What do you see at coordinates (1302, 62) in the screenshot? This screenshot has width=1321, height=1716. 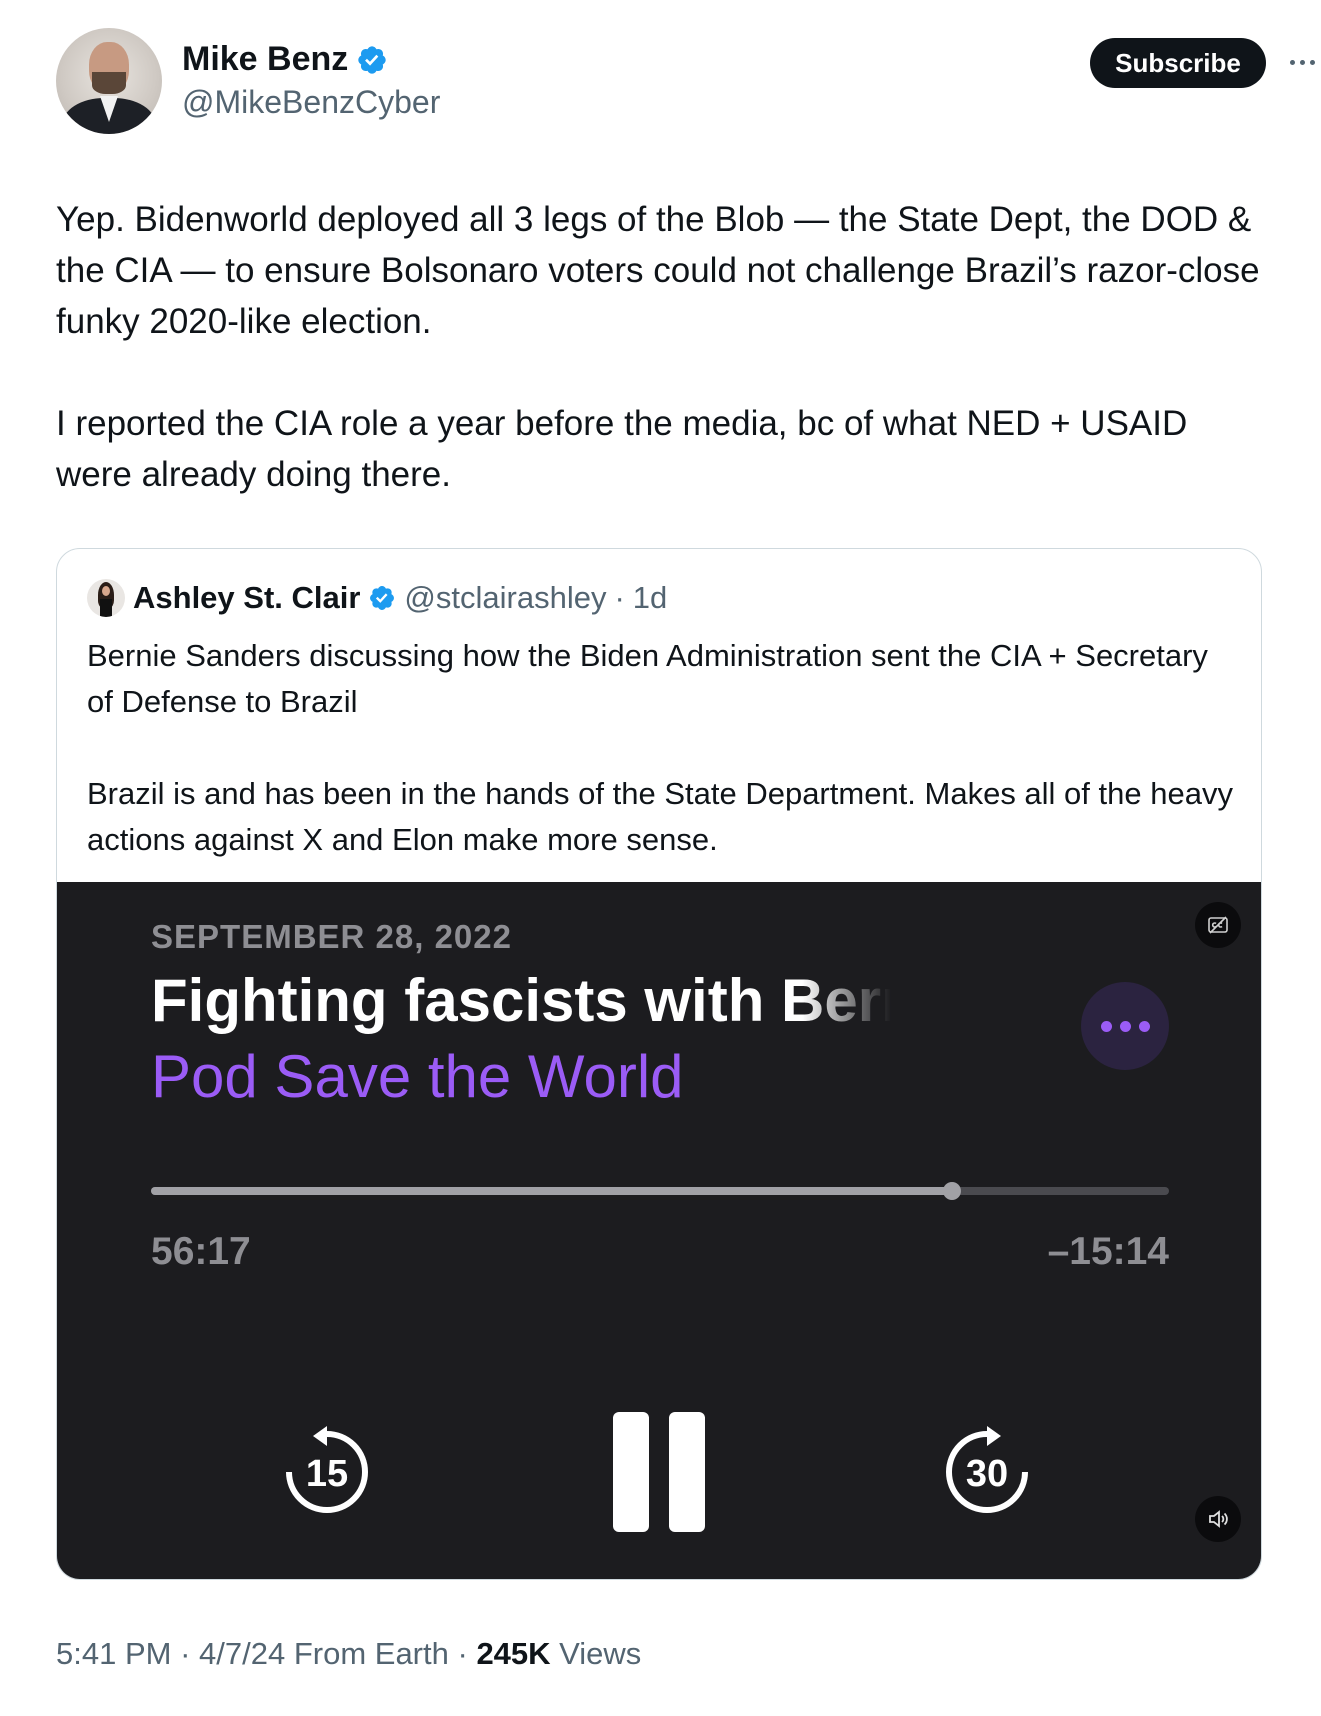 I see `more-options-icon` at bounding box center [1302, 62].